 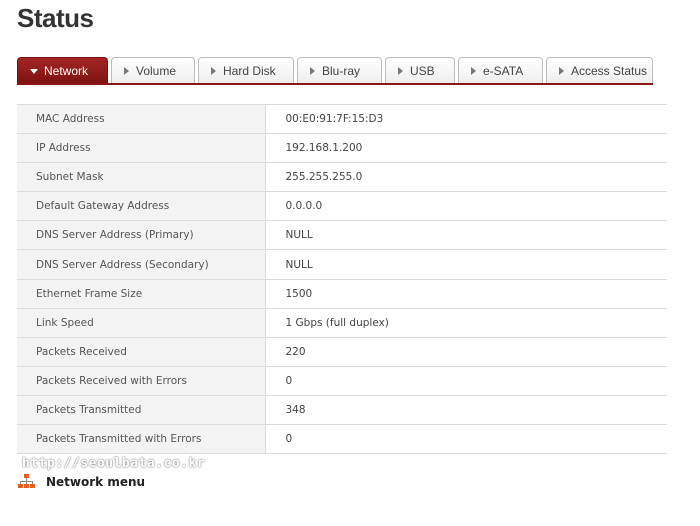 I want to click on row-label: Link Speed, so click(x=141, y=323).